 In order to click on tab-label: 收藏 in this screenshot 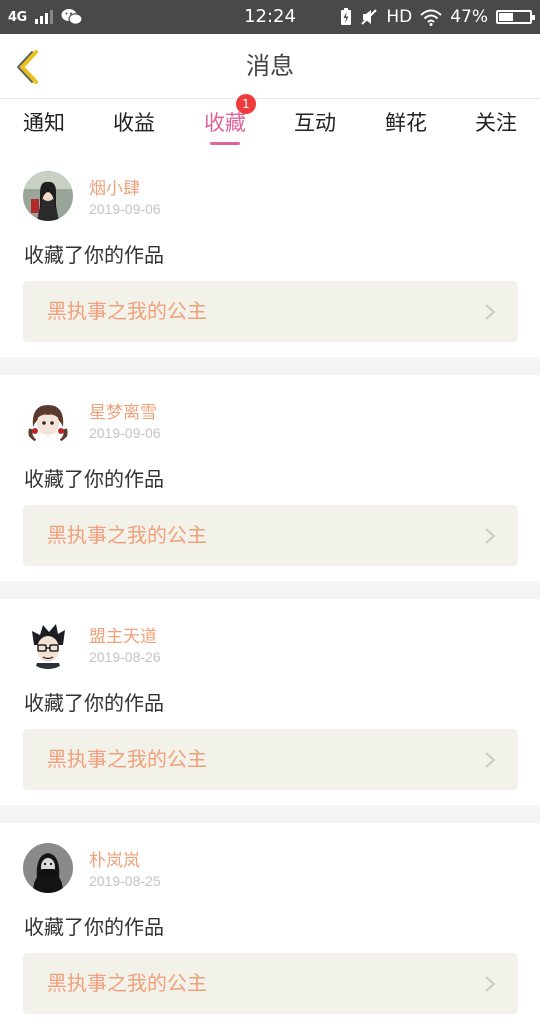, I will do `click(225, 123)`.